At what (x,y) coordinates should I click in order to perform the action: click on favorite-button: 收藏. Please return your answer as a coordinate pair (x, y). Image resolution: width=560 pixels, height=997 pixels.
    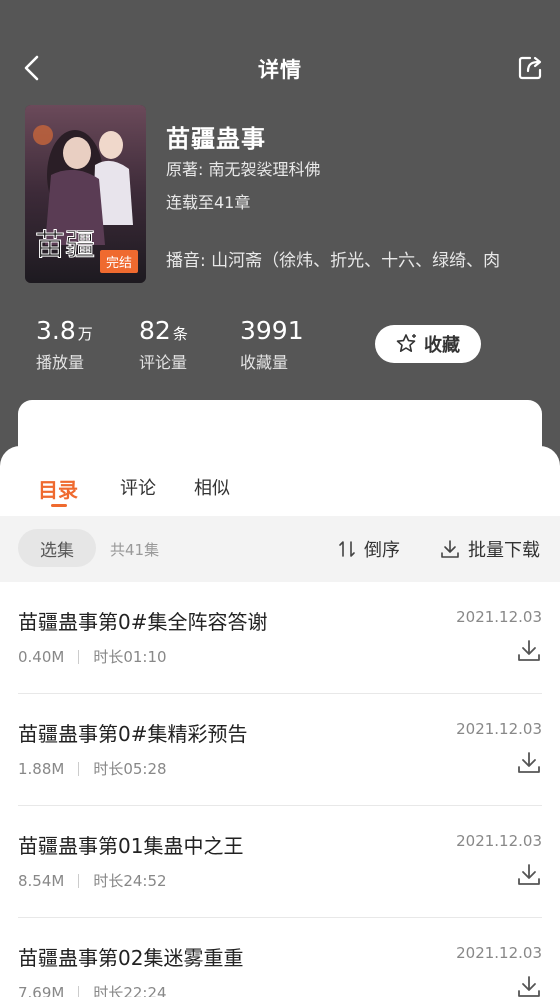
    Looking at the image, I should click on (428, 344).